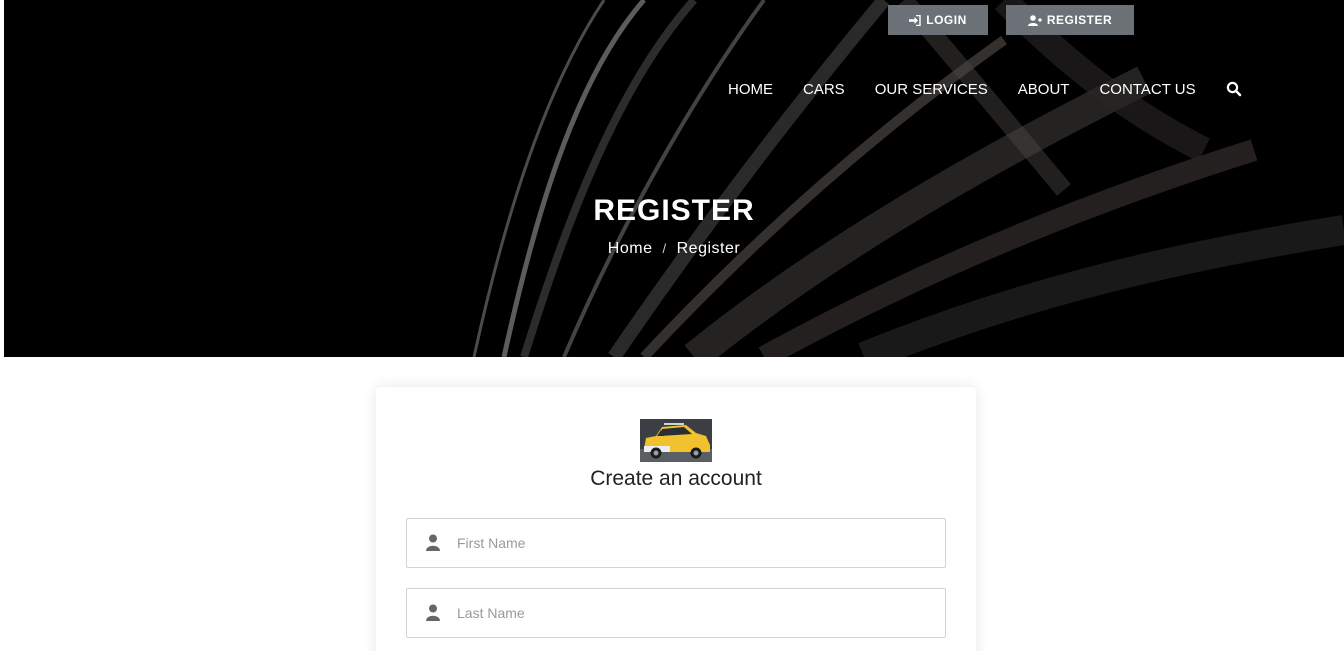  What do you see at coordinates (676, 478) in the screenshot?
I see `form-title: Create an account` at bounding box center [676, 478].